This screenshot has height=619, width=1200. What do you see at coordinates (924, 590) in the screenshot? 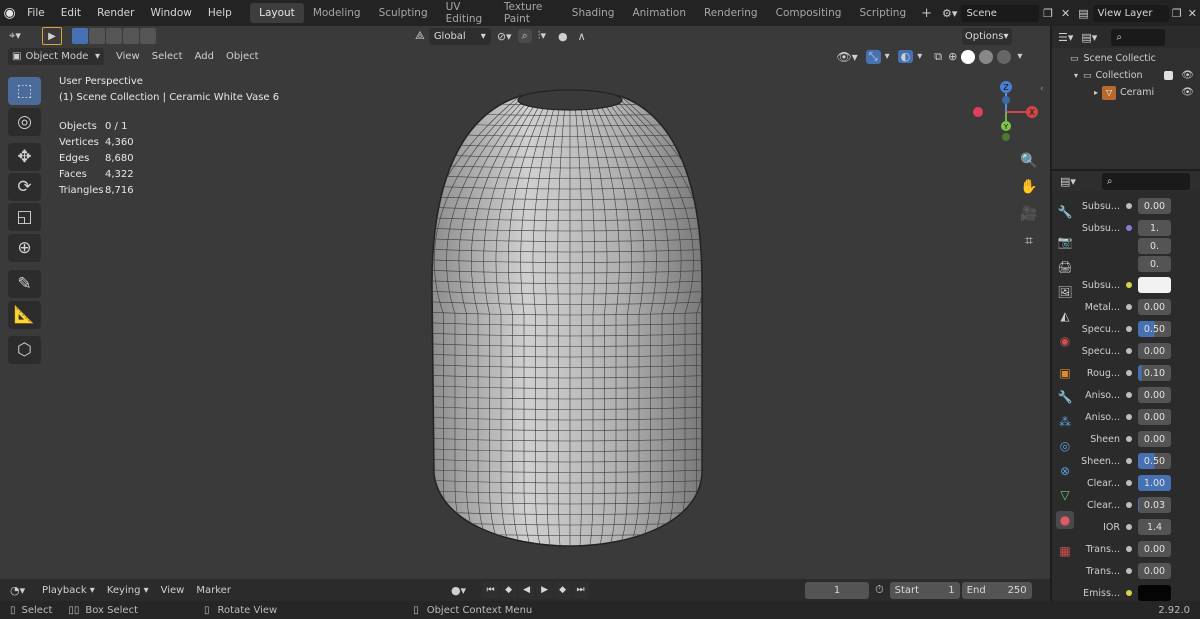
I see `start-frame-field: Start 1` at bounding box center [924, 590].